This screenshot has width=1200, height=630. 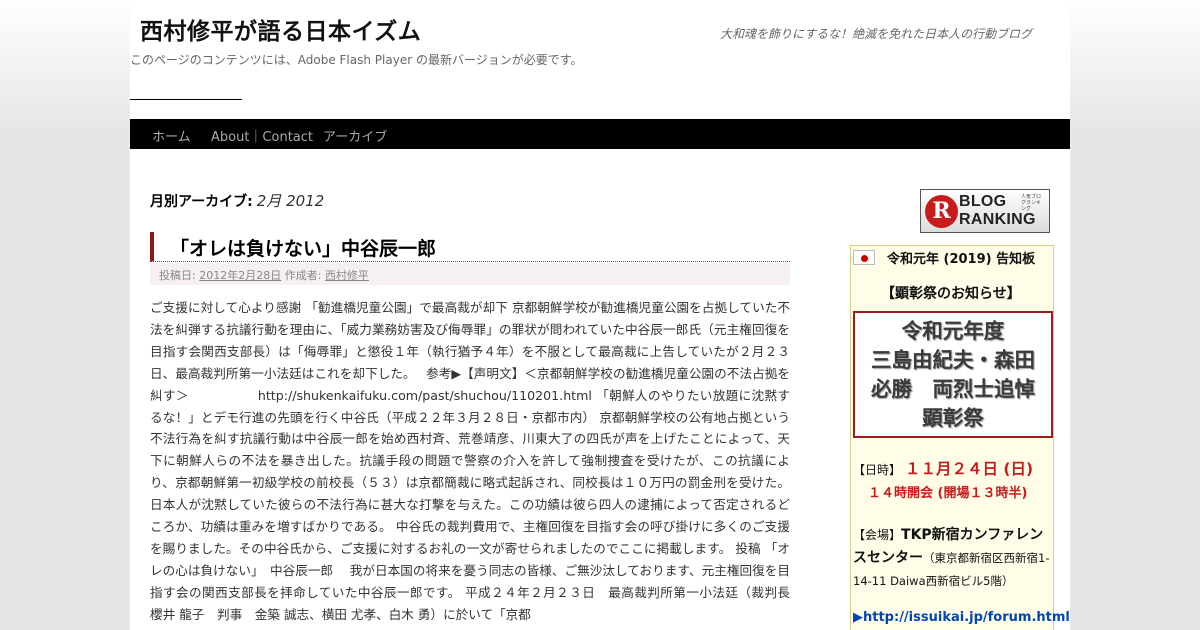 I want to click on event-line: 令和元年度, so click(x=953, y=331).